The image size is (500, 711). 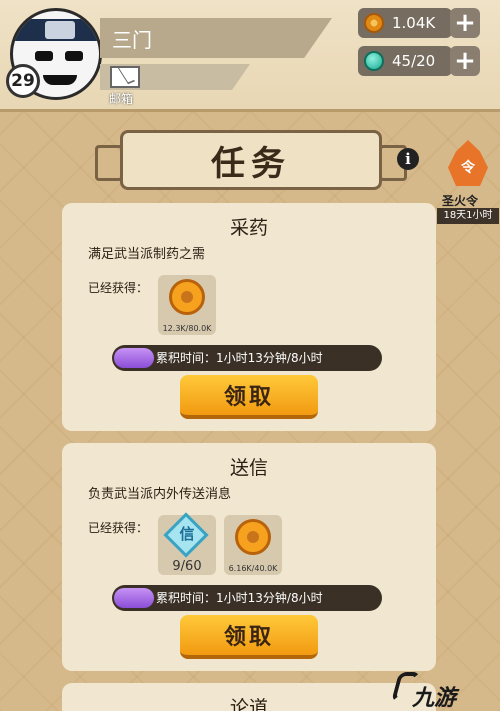 I want to click on level-badge: 29, so click(x=23, y=81).